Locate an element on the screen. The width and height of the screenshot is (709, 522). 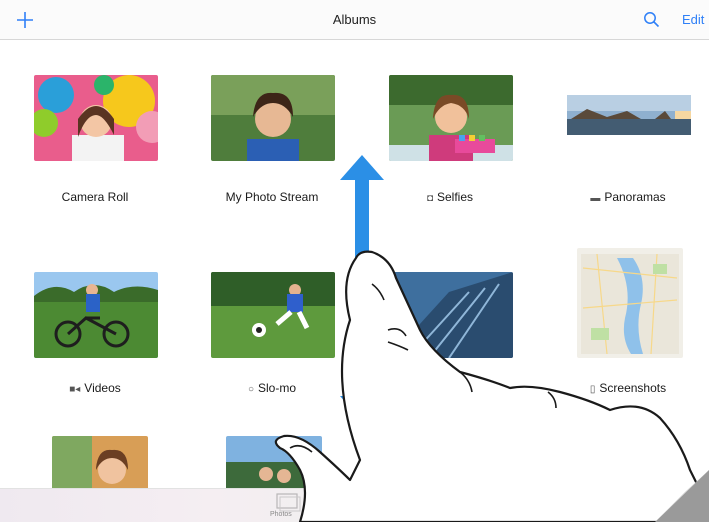
album-label-videos: Videos is located at coordinates (102, 388).